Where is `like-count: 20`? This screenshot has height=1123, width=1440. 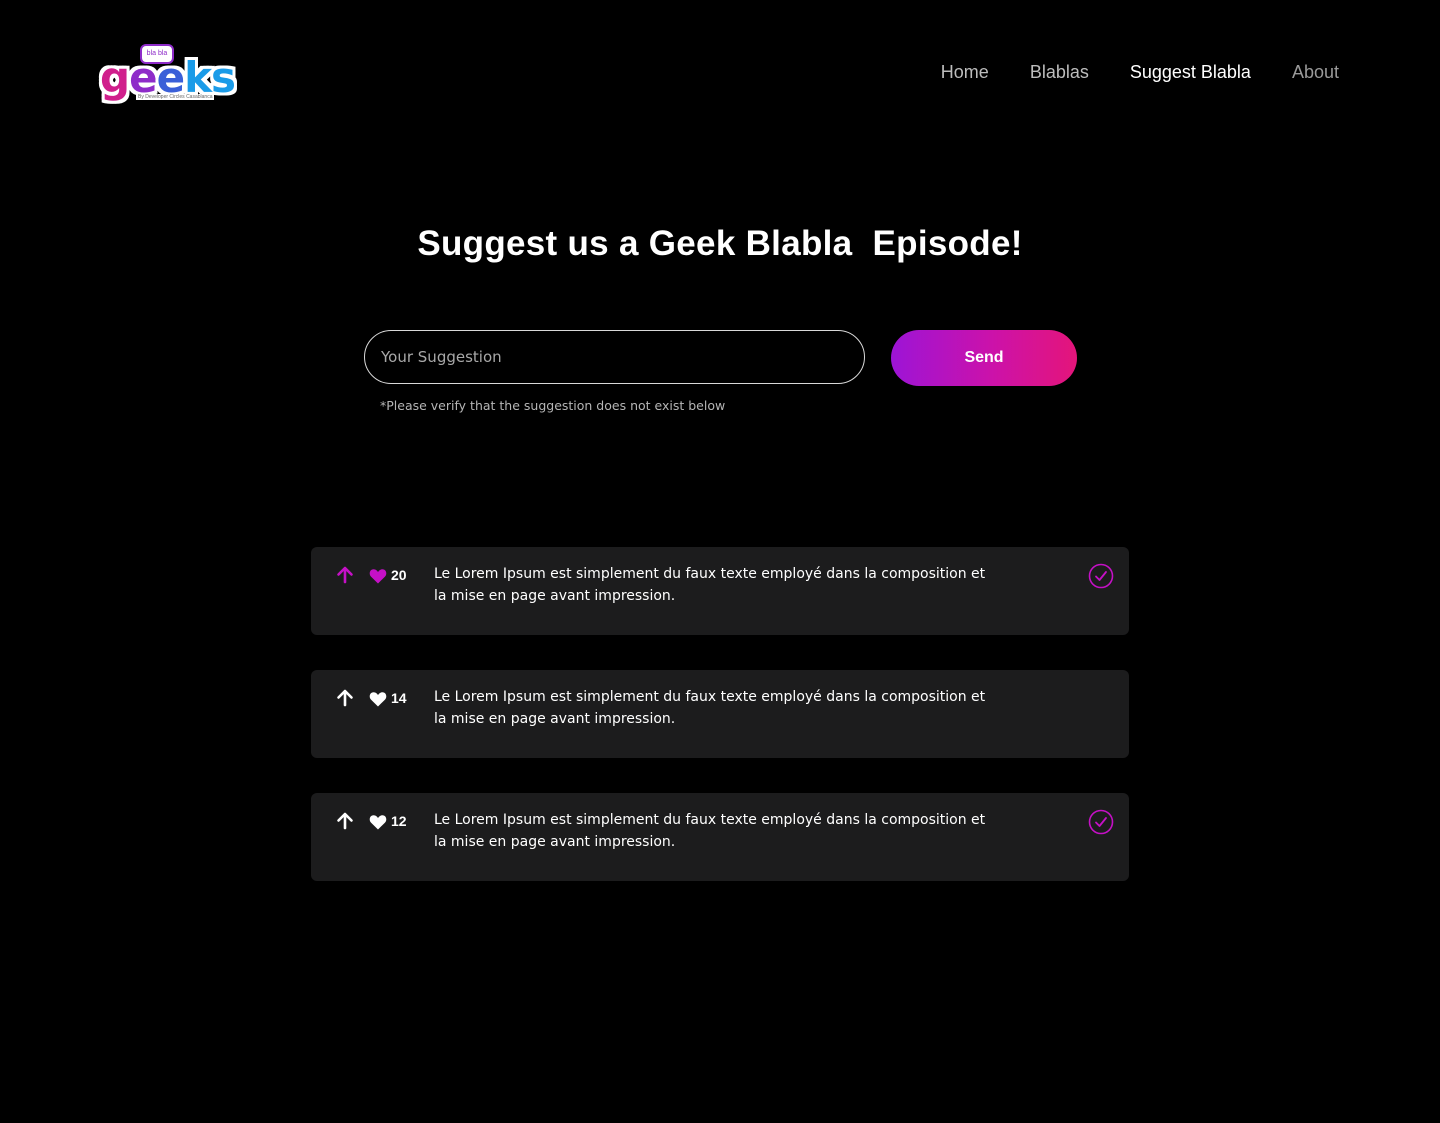
like-count: 20 is located at coordinates (399, 575).